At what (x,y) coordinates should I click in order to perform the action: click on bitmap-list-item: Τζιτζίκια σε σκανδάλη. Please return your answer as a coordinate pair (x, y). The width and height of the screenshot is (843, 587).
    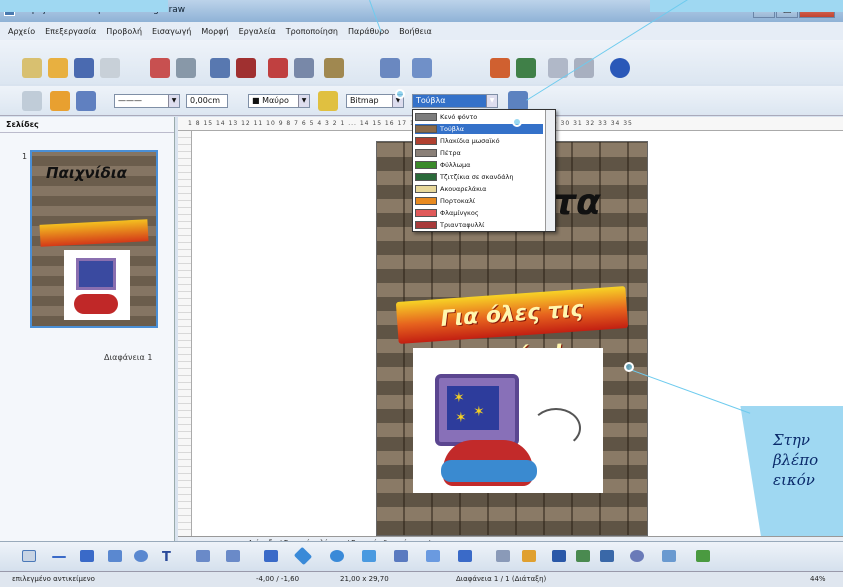
    Looking at the image, I should click on (479, 177).